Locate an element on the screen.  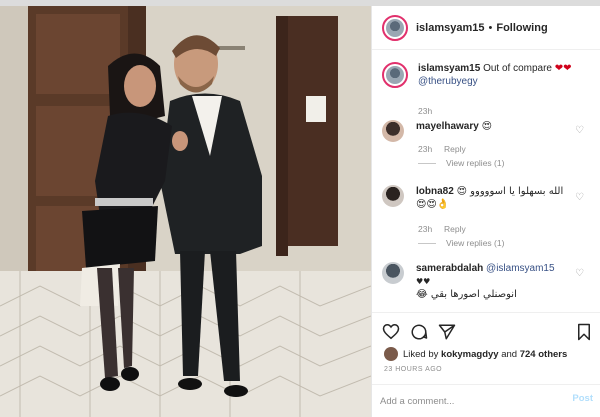
author-username: islamsyam15 is located at coordinates (450, 28).